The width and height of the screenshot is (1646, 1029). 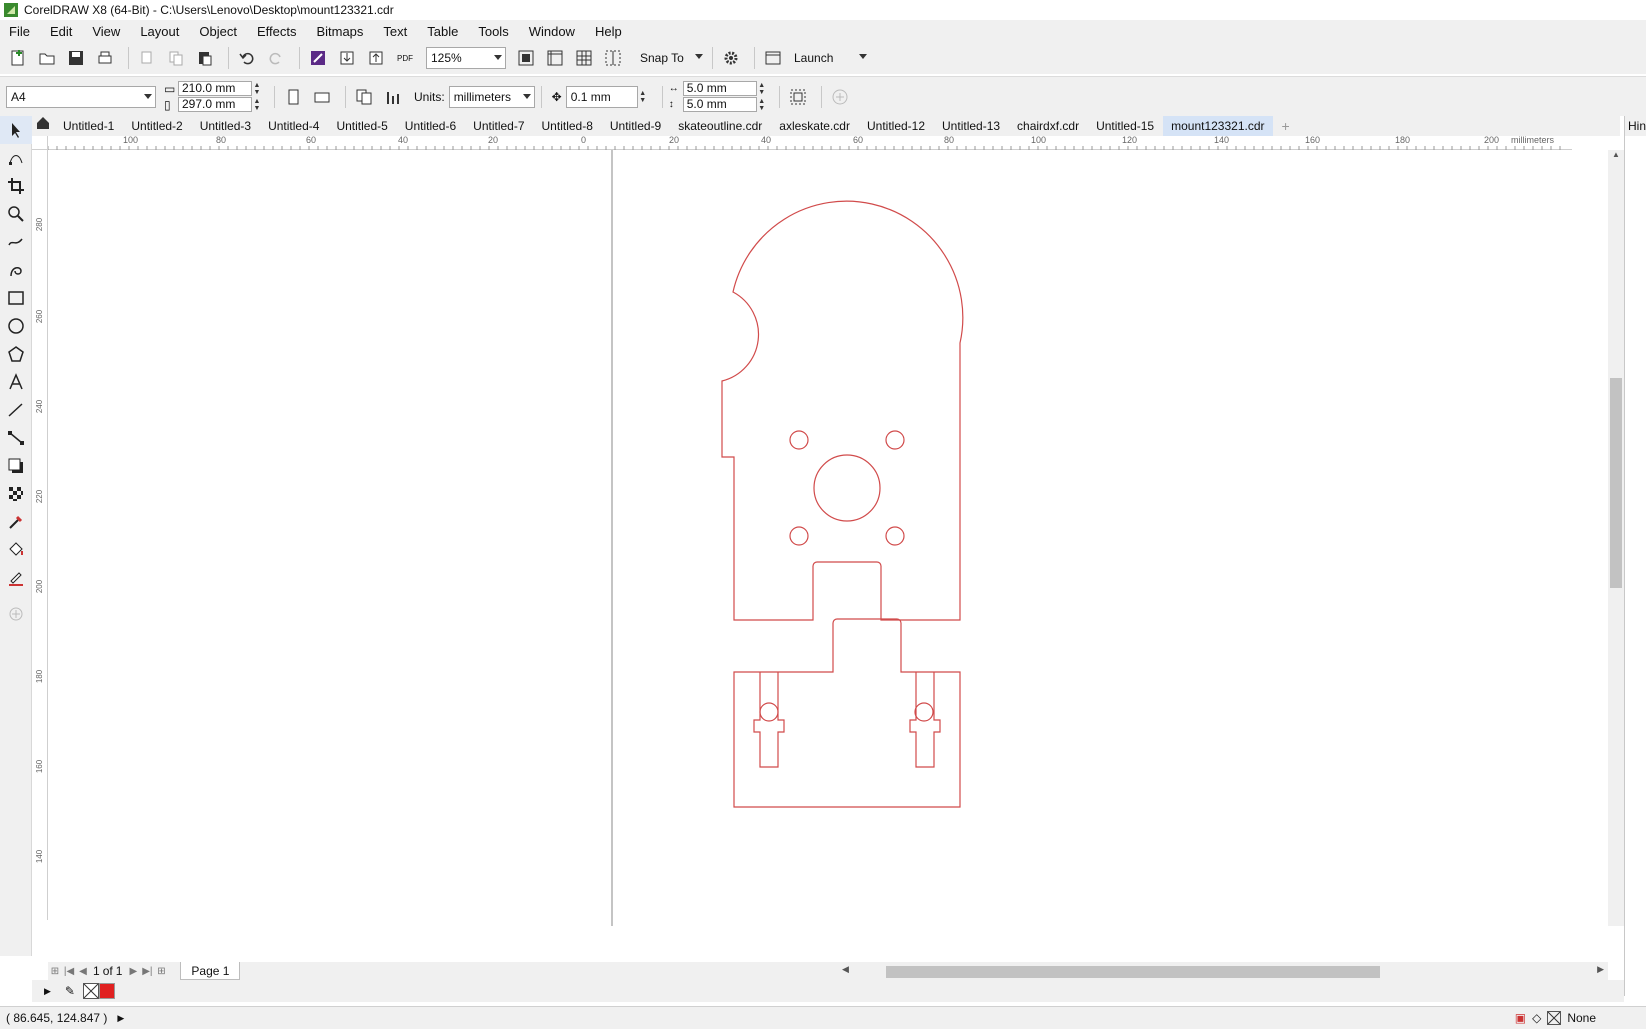 I want to click on horizontal-scrollbar: ◀ ▶, so click(x=1223, y=971).